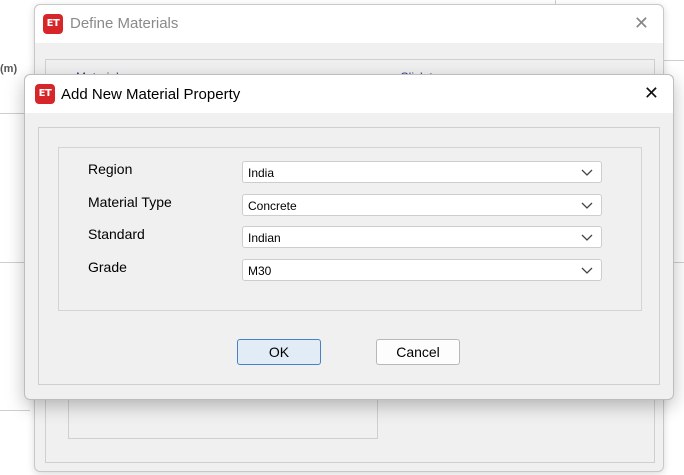  Describe the element at coordinates (264, 238) in the screenshot. I see `standard-value: Indian` at that location.